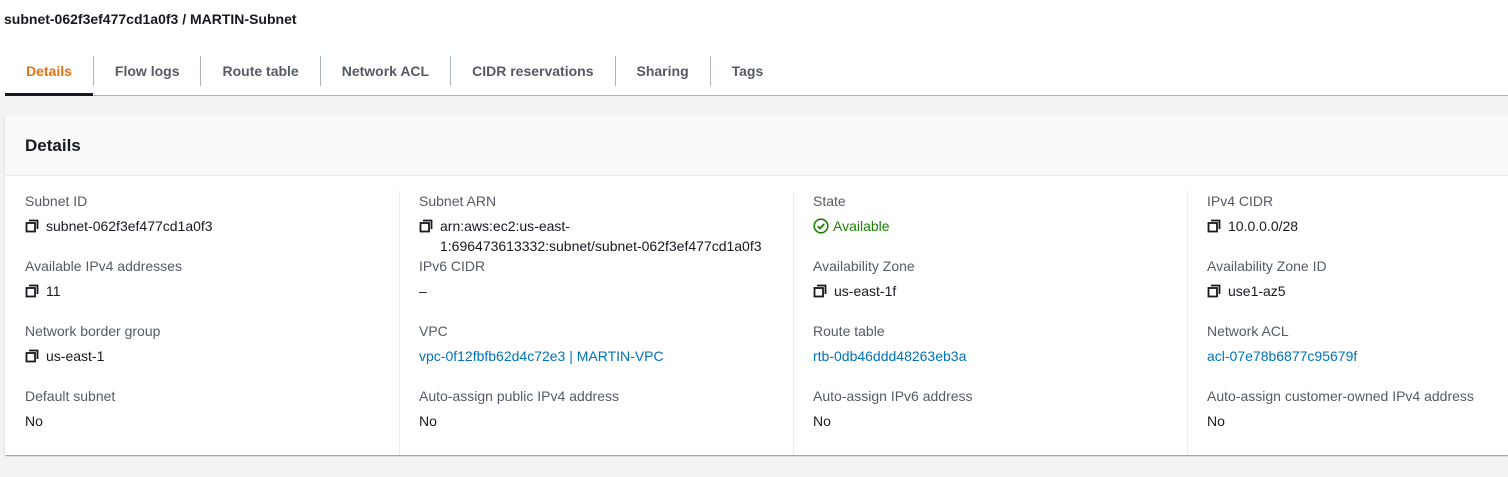  Describe the element at coordinates (1248, 331) in the screenshot. I see `field-label: Network ACL` at that location.